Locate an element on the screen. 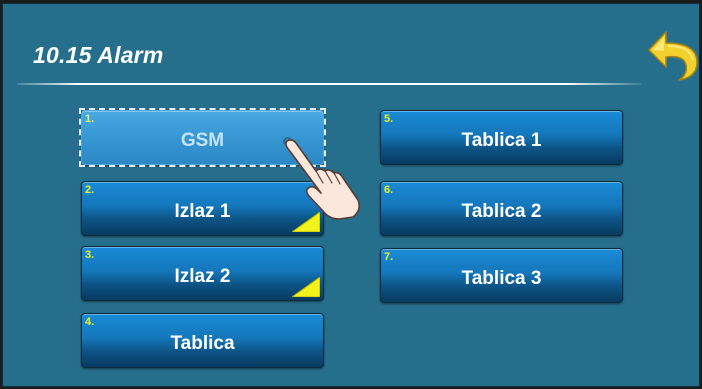 Image resolution: width=702 pixels, height=389 pixels. tablica-1-button: 5. Tablica 1 is located at coordinates (501, 137).